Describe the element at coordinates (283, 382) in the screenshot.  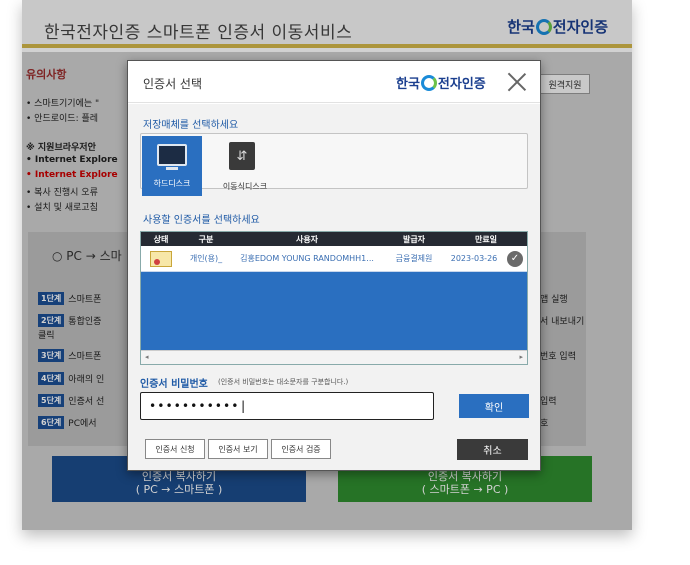
I see `password-hint: (인증서 비밀번호는 대소문자를 구분합니다.)` at that location.